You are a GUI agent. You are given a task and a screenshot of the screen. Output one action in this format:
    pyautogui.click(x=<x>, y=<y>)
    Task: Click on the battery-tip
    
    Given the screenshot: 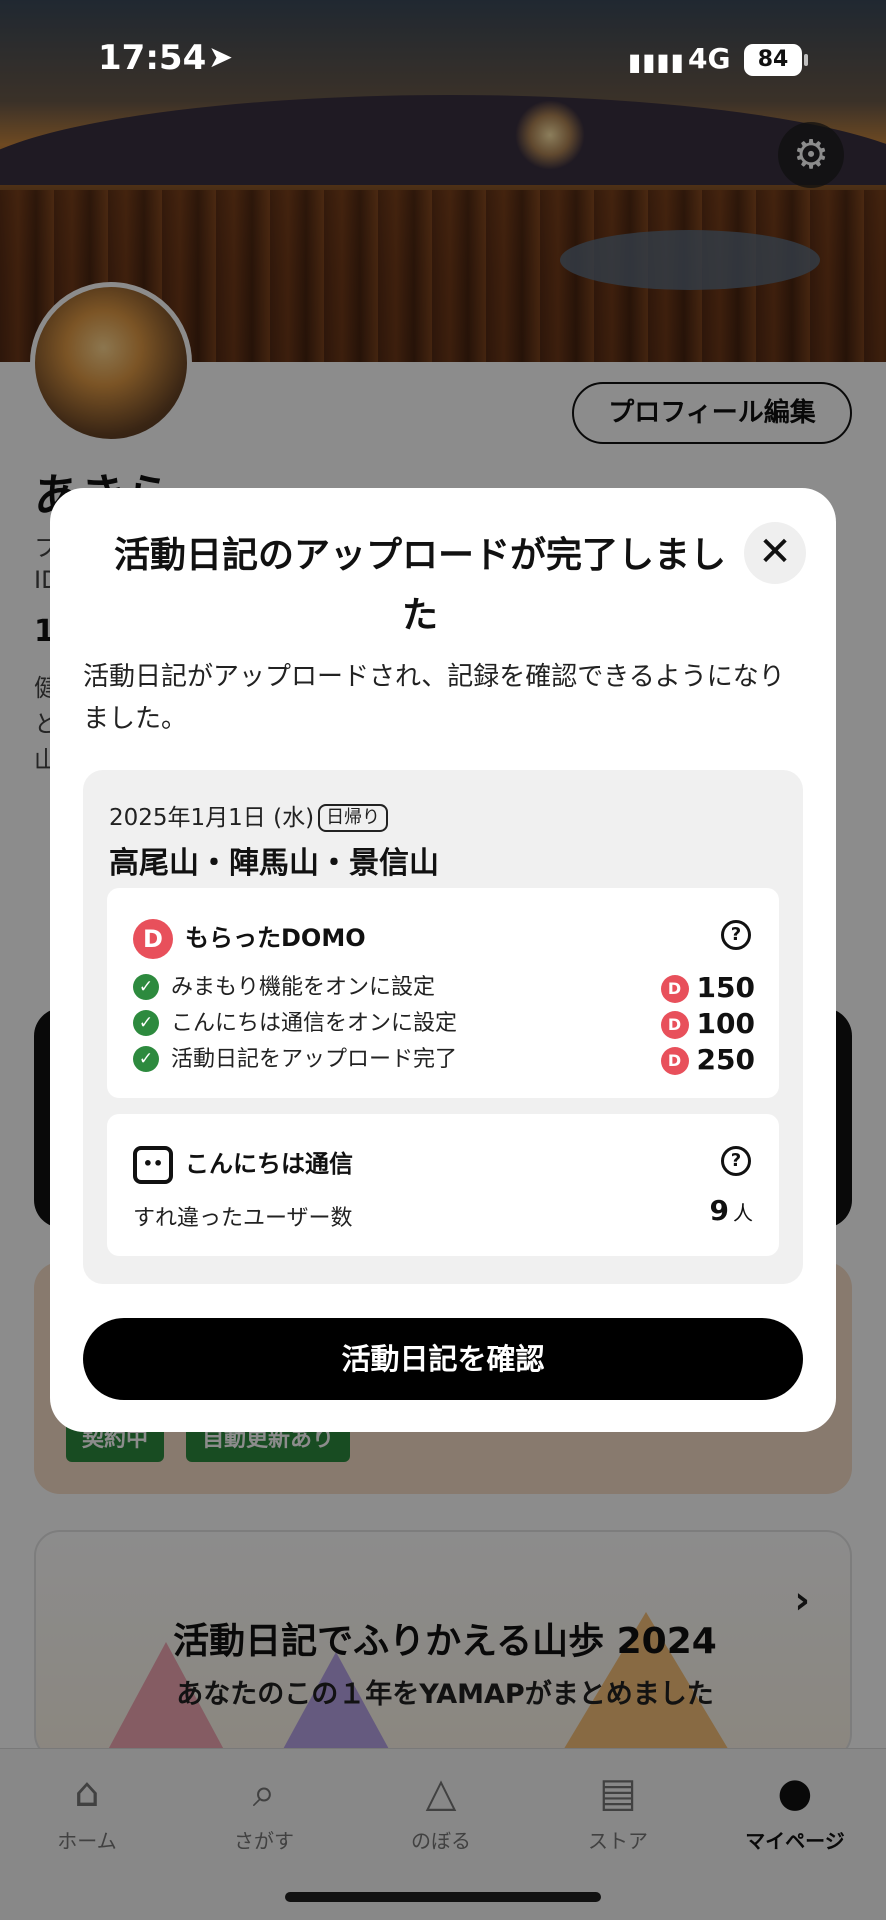 What is the action you would take?
    pyautogui.click(x=806, y=60)
    